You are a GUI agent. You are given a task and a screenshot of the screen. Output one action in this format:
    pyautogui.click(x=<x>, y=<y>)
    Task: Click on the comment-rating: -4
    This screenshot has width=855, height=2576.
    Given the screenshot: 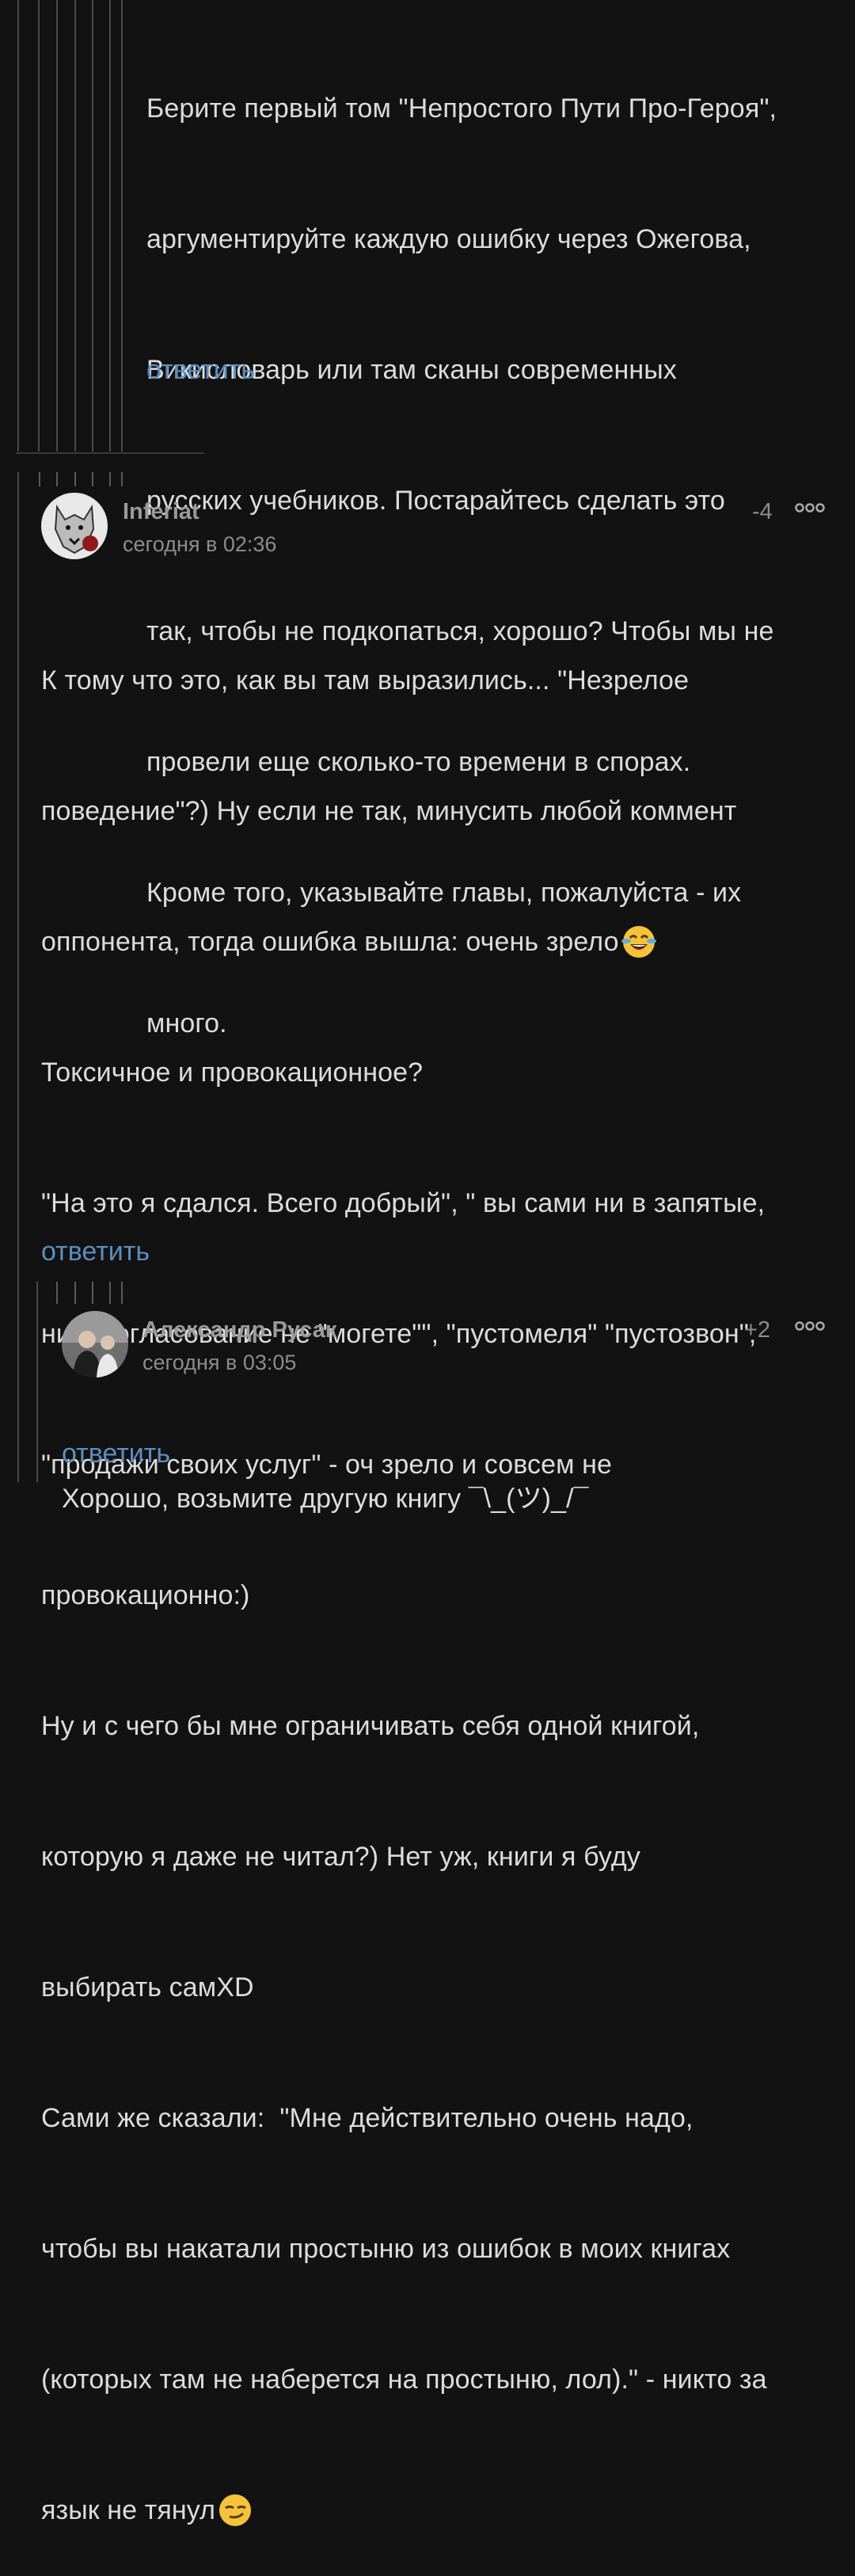 What is the action you would take?
    pyautogui.click(x=762, y=512)
    